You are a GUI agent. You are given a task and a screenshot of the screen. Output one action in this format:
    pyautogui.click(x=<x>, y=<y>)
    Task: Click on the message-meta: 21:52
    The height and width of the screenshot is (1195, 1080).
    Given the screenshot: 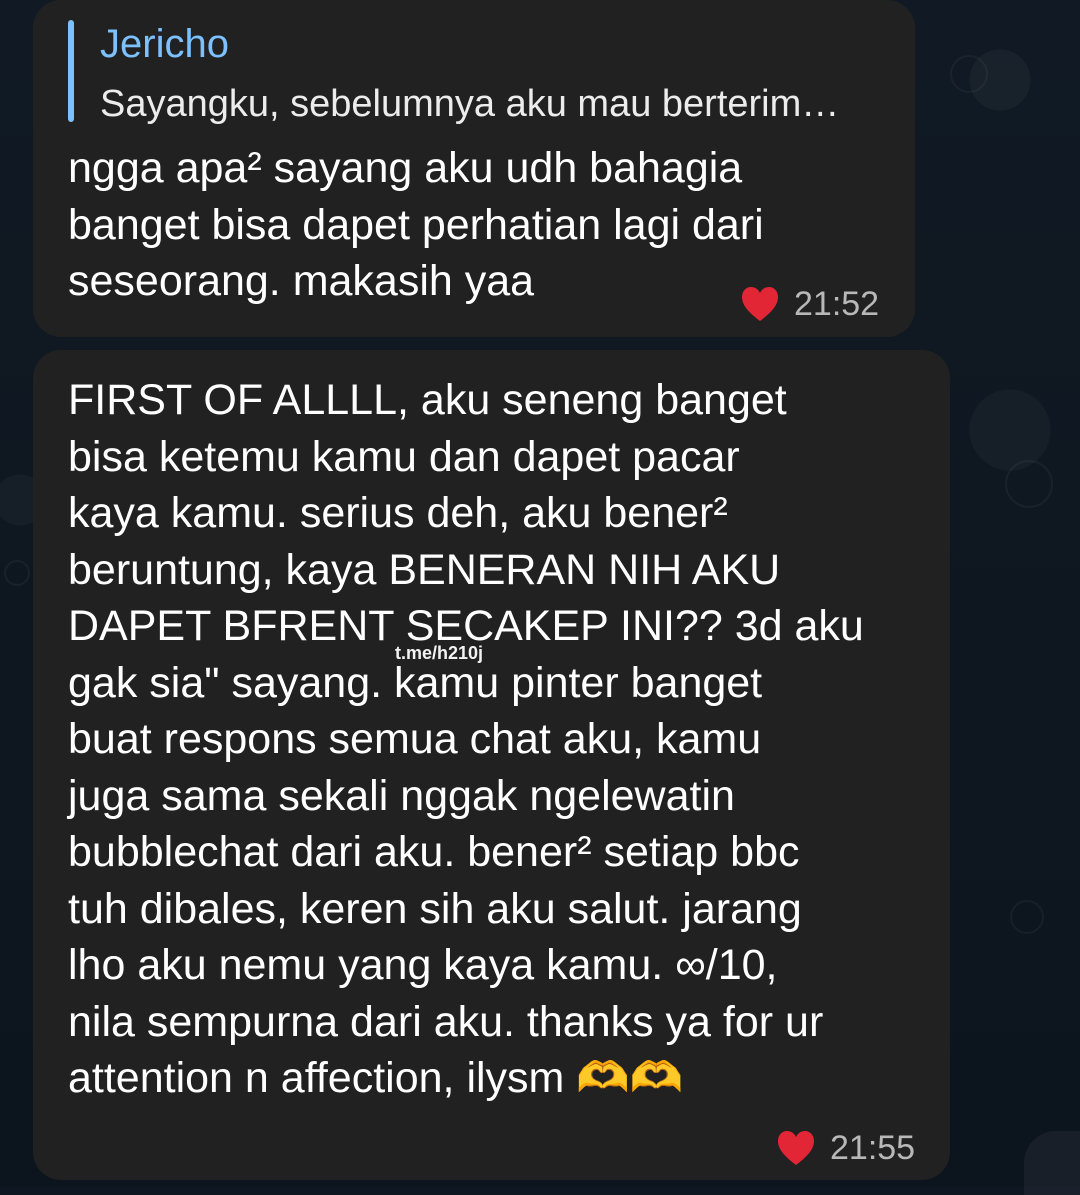 What is the action you would take?
    pyautogui.click(x=809, y=304)
    